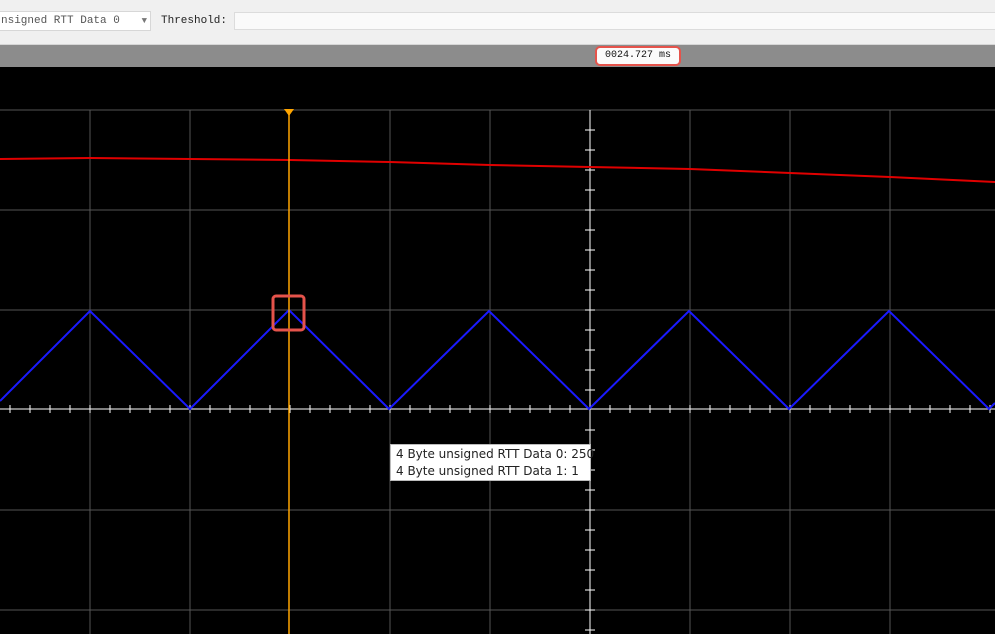  I want to click on cursor-time-readout: 0024.727 ms, so click(638, 56).